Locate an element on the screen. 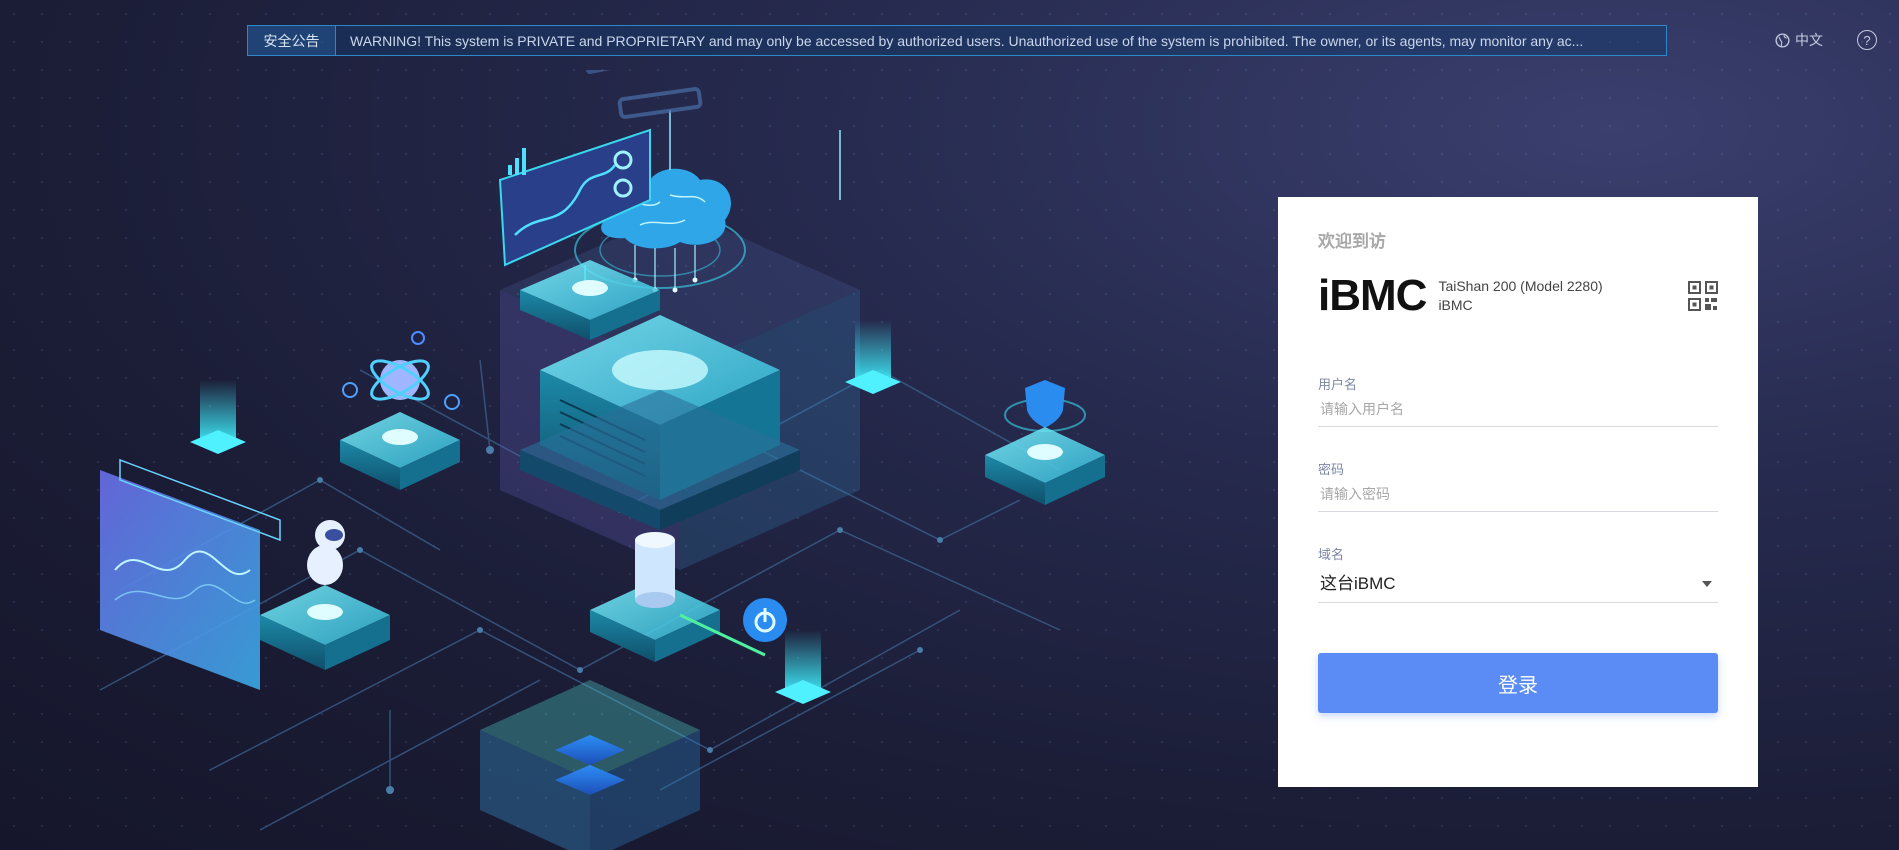 The image size is (1899, 850). password-input is located at coordinates (1518, 495).